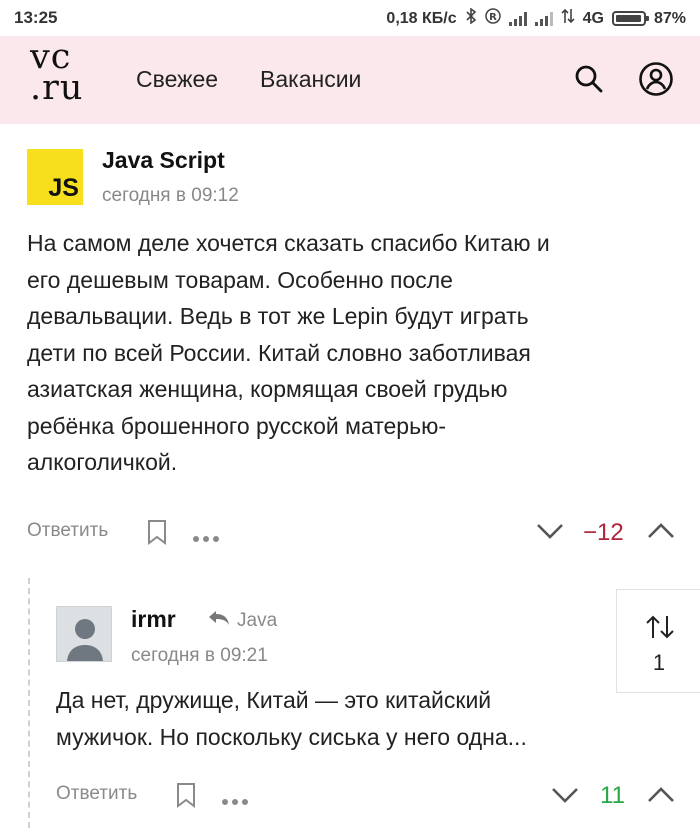  Describe the element at coordinates (603, 532) in the screenshot. I see `comment-score: −12` at that location.